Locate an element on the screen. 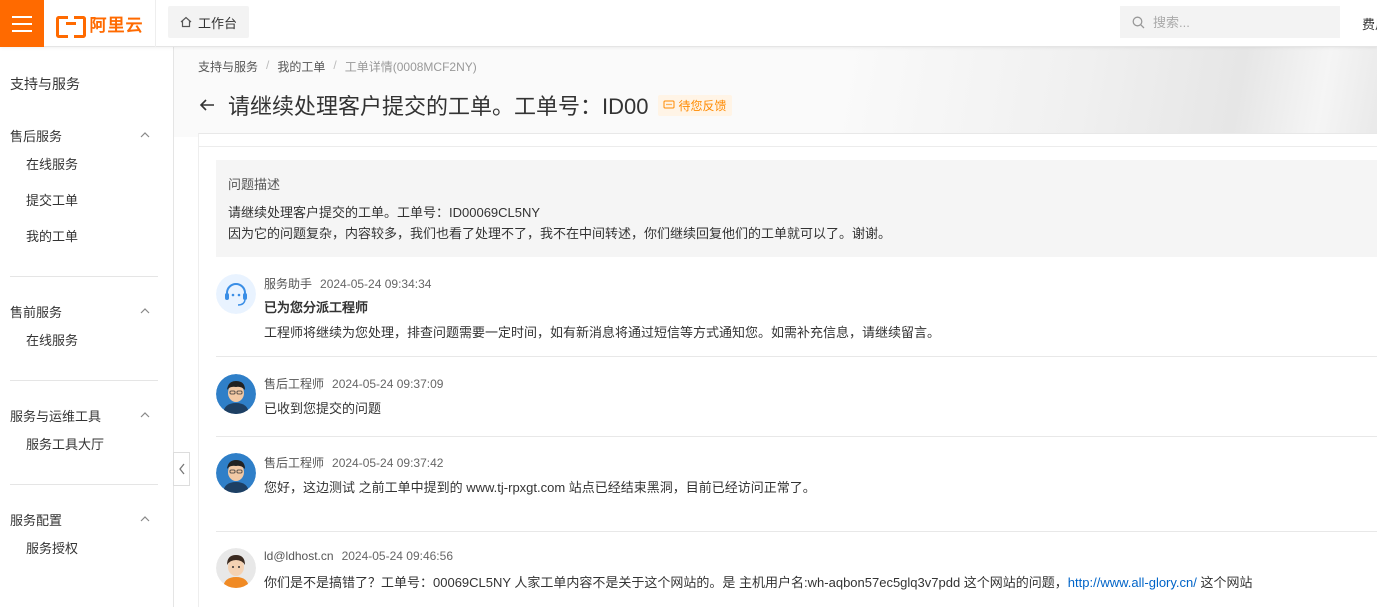  sidebar-group-label: 售前服务 is located at coordinates (36, 312).